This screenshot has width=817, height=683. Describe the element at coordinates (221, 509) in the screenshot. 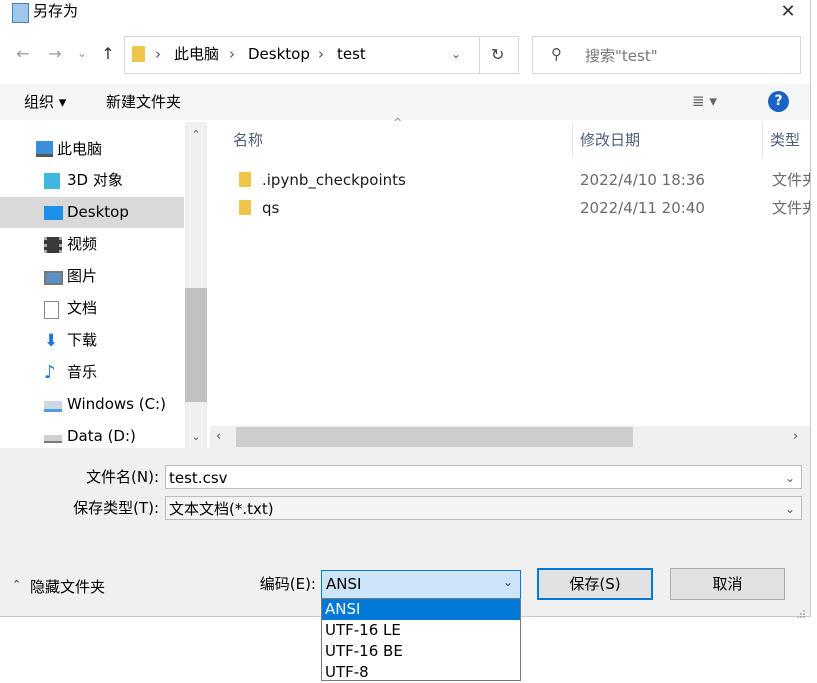

I see `filetype-value: 文本文档(*.txt)` at that location.